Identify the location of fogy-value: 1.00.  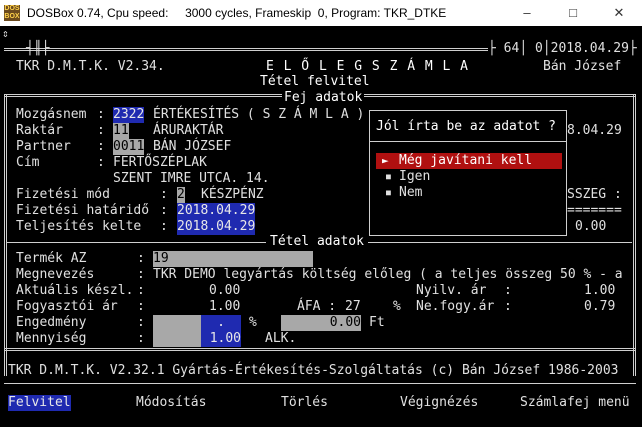
(225, 306).